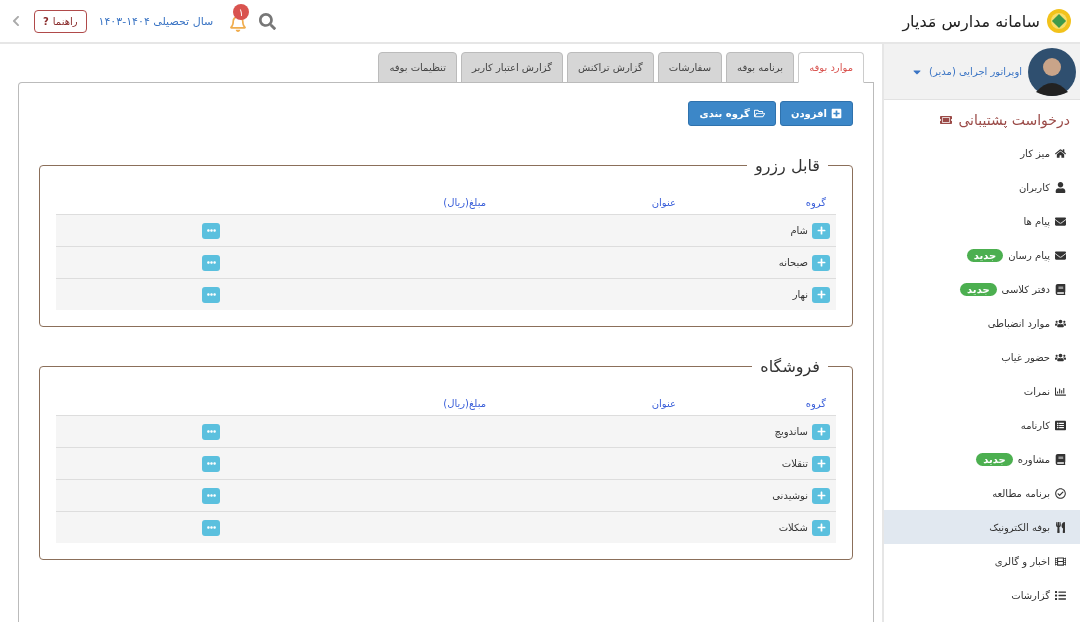 The width and height of the screenshot is (1080, 622). Describe the element at coordinates (790, 495) in the screenshot. I see `group-name: نوشیدنی` at that location.